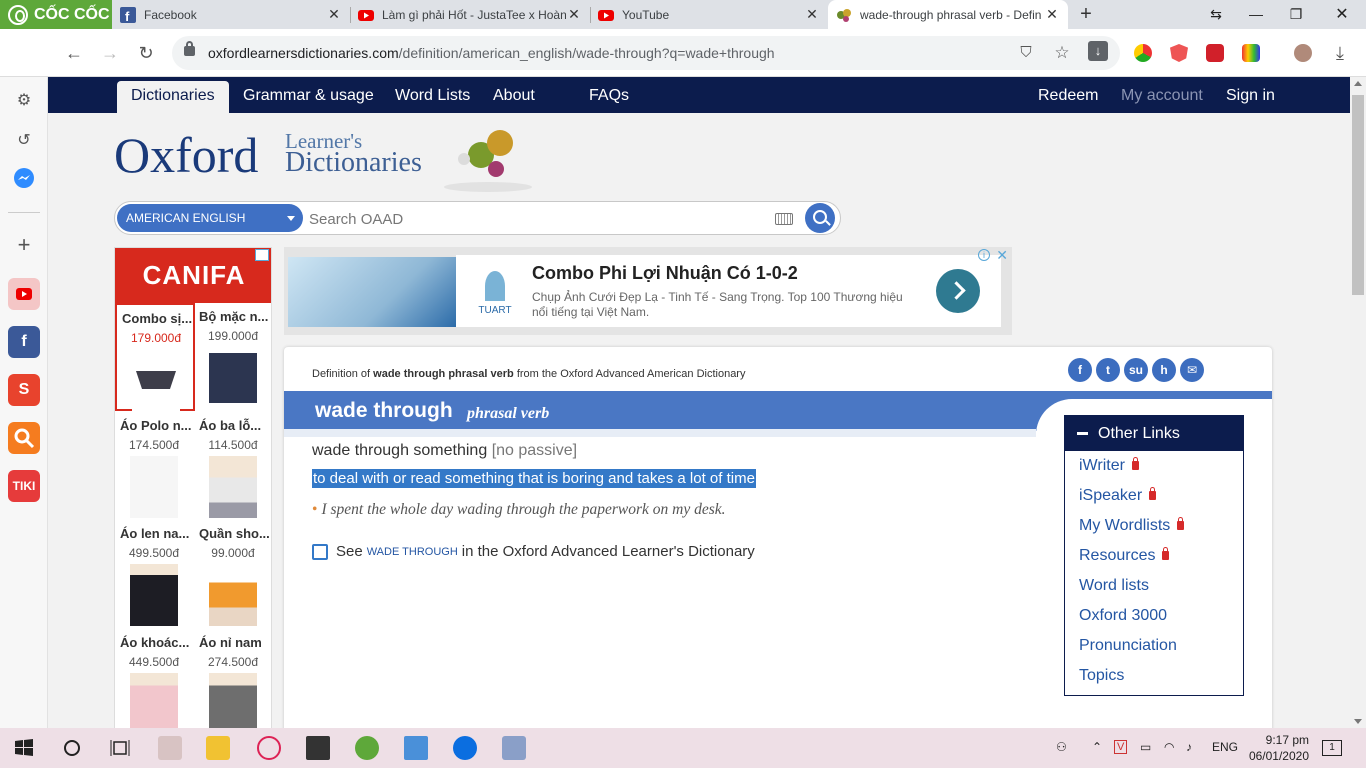 Image resolution: width=1366 pixels, height=768 pixels. Describe the element at coordinates (470, 14) in the screenshot. I see `tab-music: Làm gì phải Hốt - JustaTee x Hoàng ✕` at that location.